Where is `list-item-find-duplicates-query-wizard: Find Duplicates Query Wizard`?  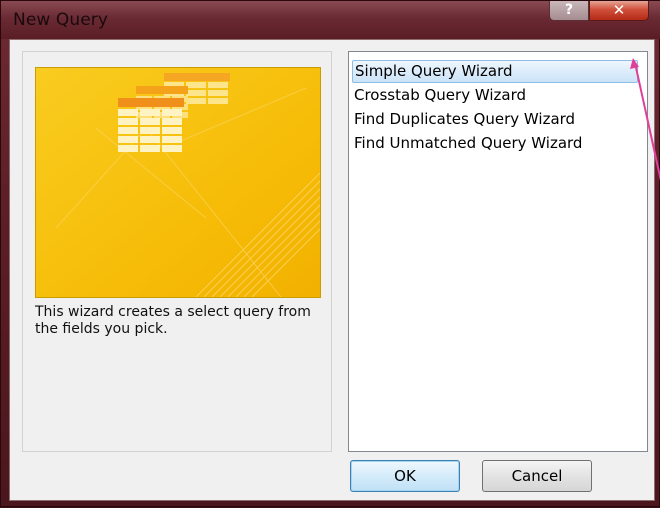 list-item-find-duplicates-query-wizard: Find Duplicates Query Wizard is located at coordinates (495, 119).